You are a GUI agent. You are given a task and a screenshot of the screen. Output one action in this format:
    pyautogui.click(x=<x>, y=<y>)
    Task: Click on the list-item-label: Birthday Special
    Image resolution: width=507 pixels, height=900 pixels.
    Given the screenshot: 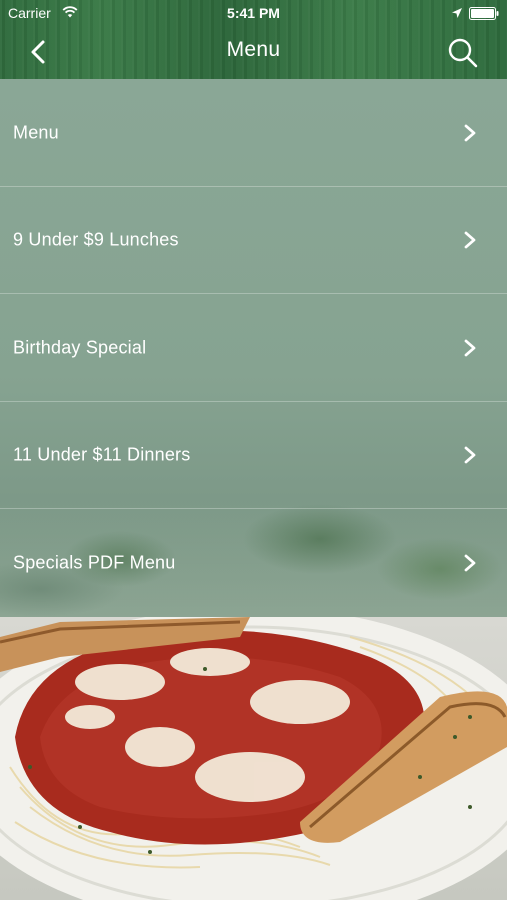 What is the action you would take?
    pyautogui.click(x=80, y=347)
    